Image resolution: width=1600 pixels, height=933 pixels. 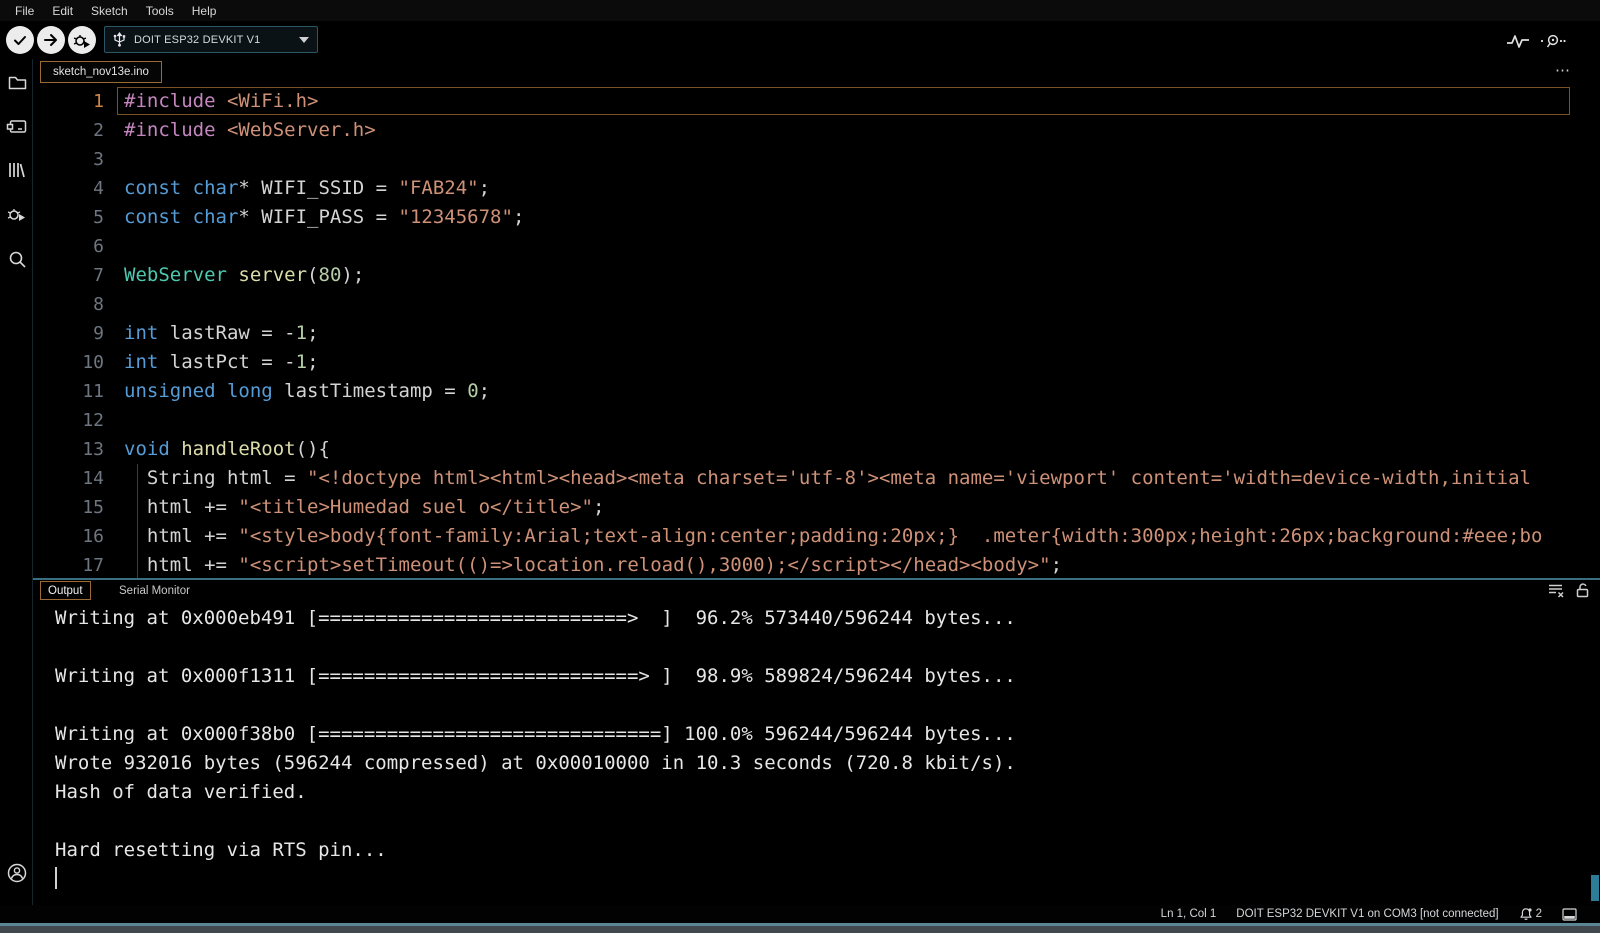 I want to click on code-text: #include <WebServer.h>, so click(x=250, y=130).